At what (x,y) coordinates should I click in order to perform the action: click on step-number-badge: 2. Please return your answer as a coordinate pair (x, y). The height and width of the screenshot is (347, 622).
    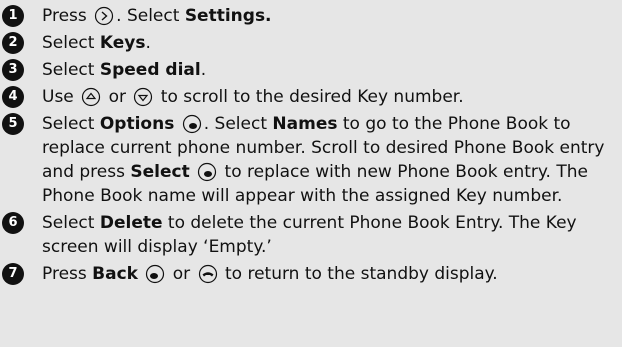
    Looking at the image, I should click on (13, 43).